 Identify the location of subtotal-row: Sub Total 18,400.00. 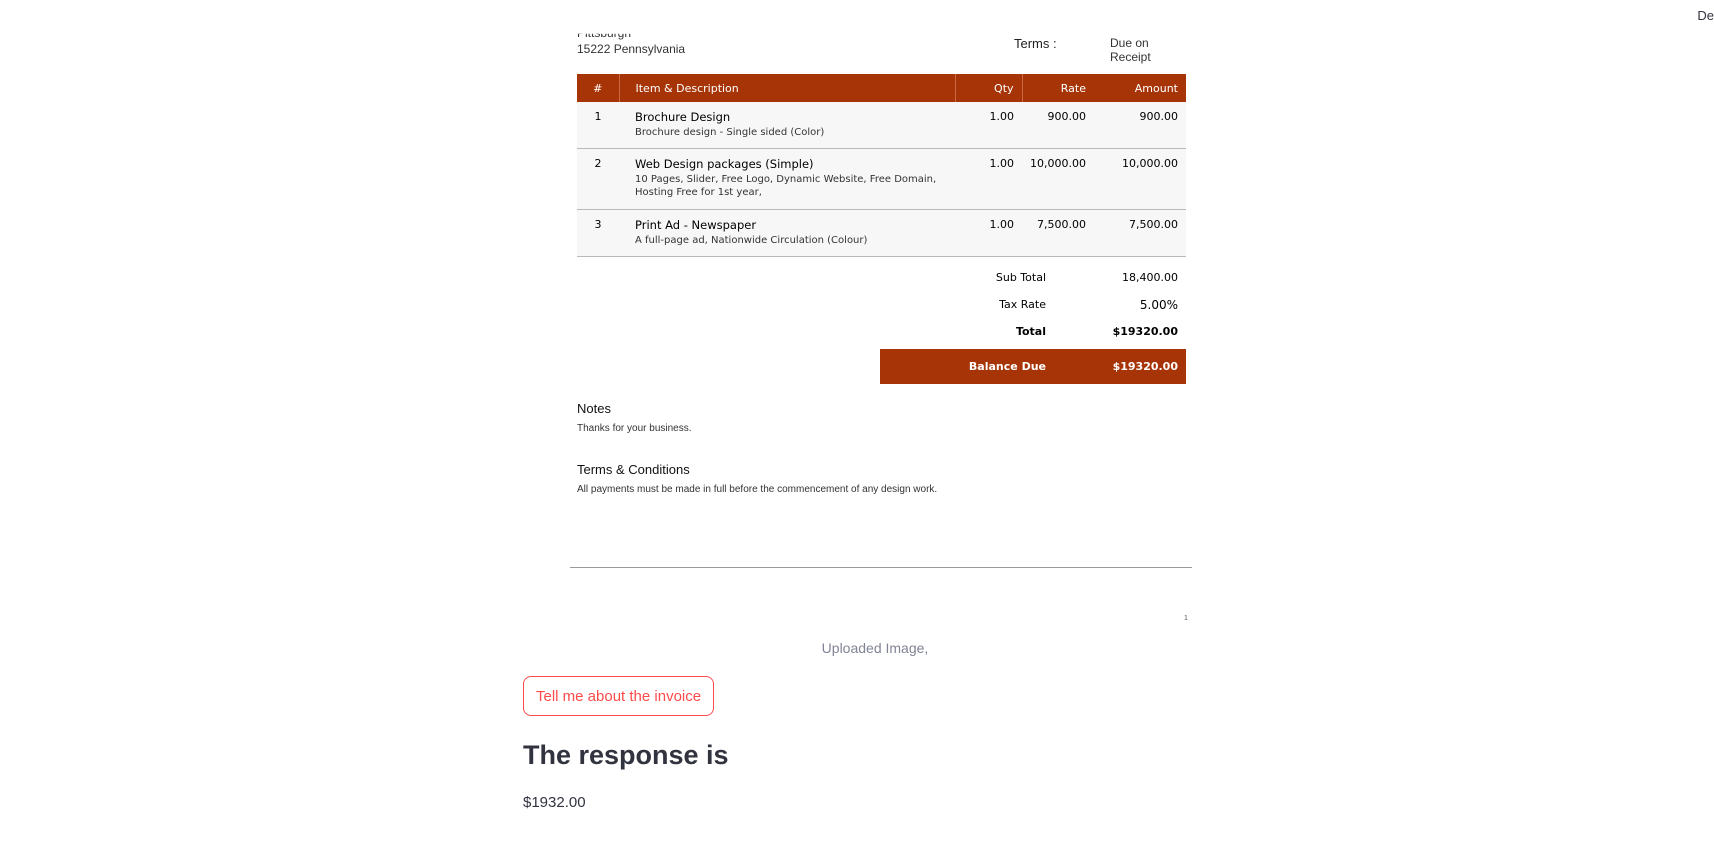
(1033, 277).